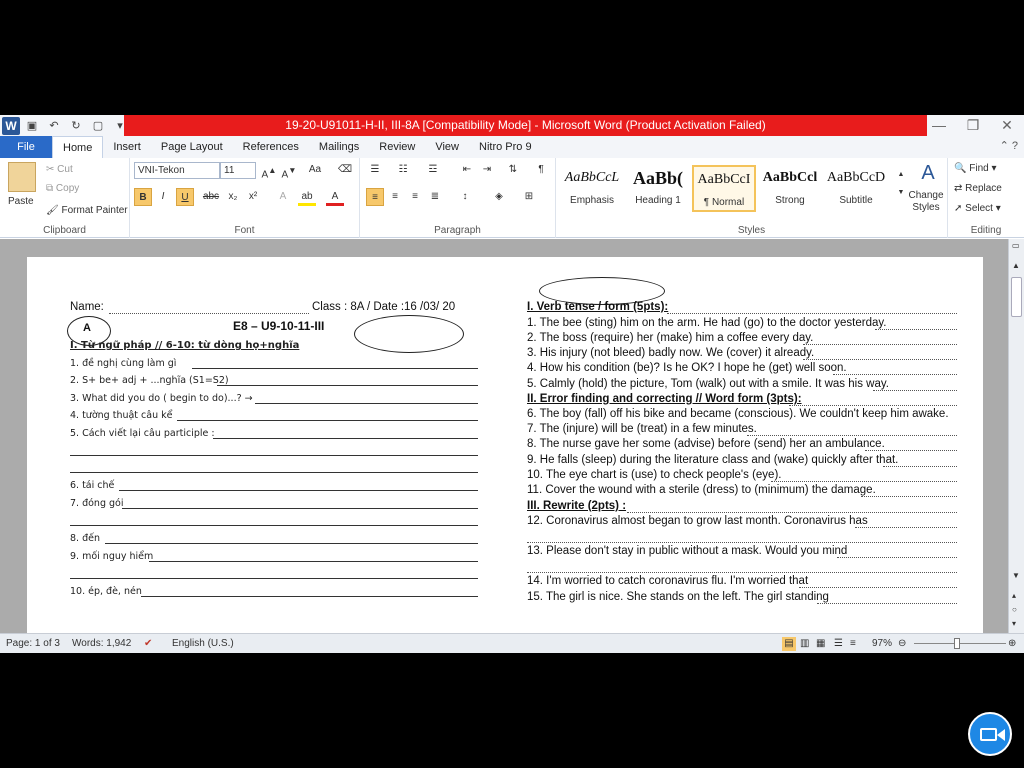 This screenshot has height=768, width=1024. Describe the element at coordinates (790, 200) in the screenshot. I see `style-name: Strong` at that location.